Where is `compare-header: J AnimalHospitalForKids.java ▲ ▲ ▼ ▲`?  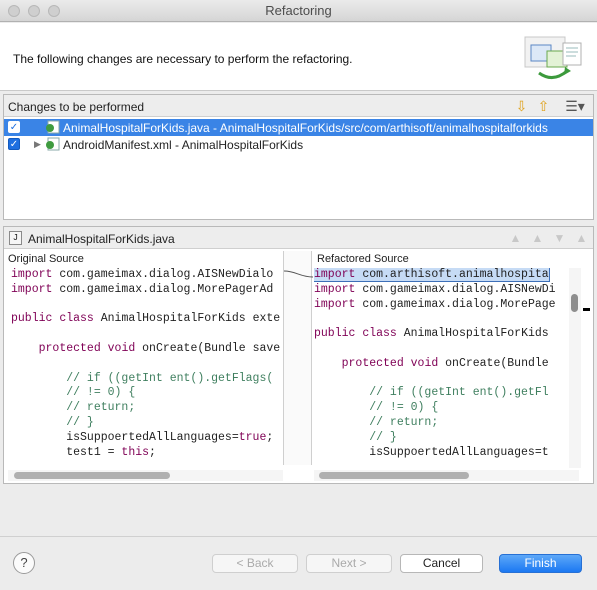 compare-header: J AnimalHospitalForKids.java ▲ ▲ ▼ ▲ is located at coordinates (298, 238).